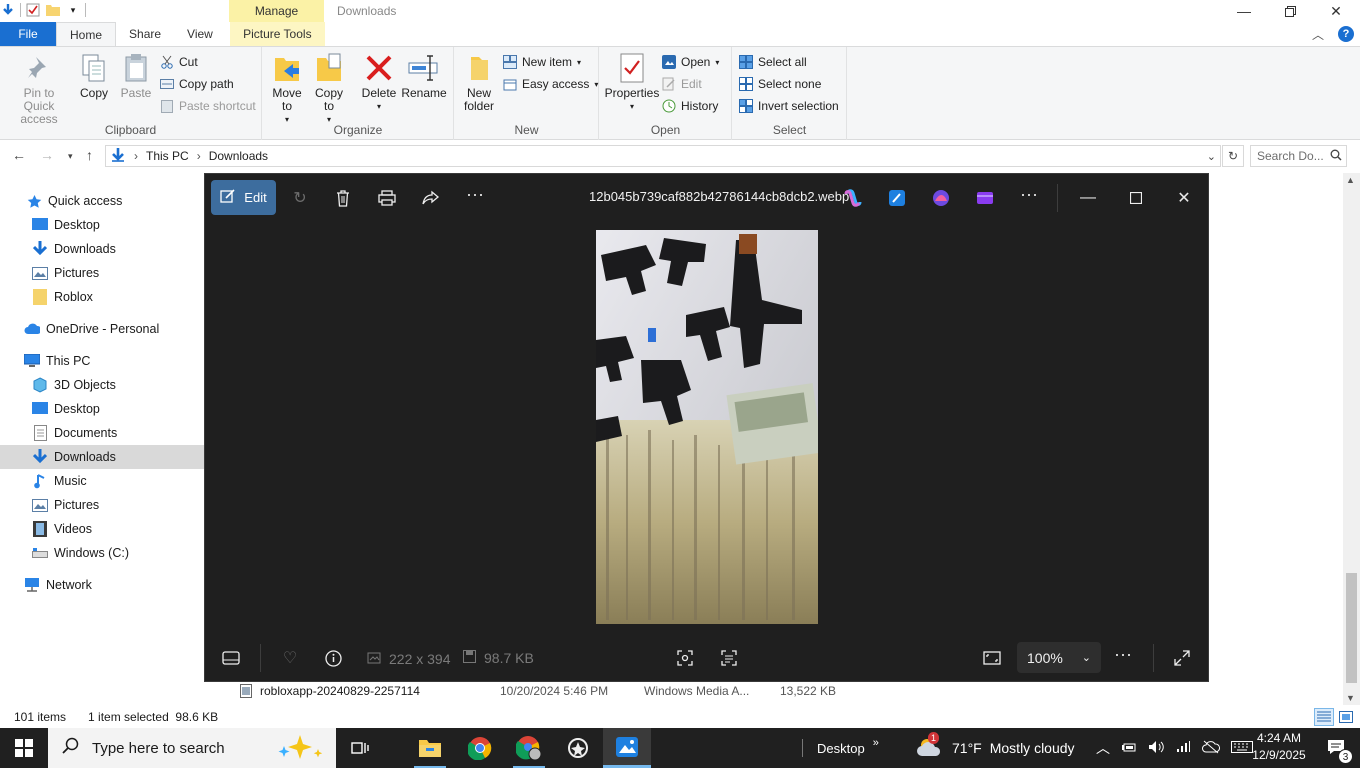 This screenshot has width=1360, height=768. What do you see at coordinates (1290, 11) in the screenshot?
I see `maximize-button` at bounding box center [1290, 11].